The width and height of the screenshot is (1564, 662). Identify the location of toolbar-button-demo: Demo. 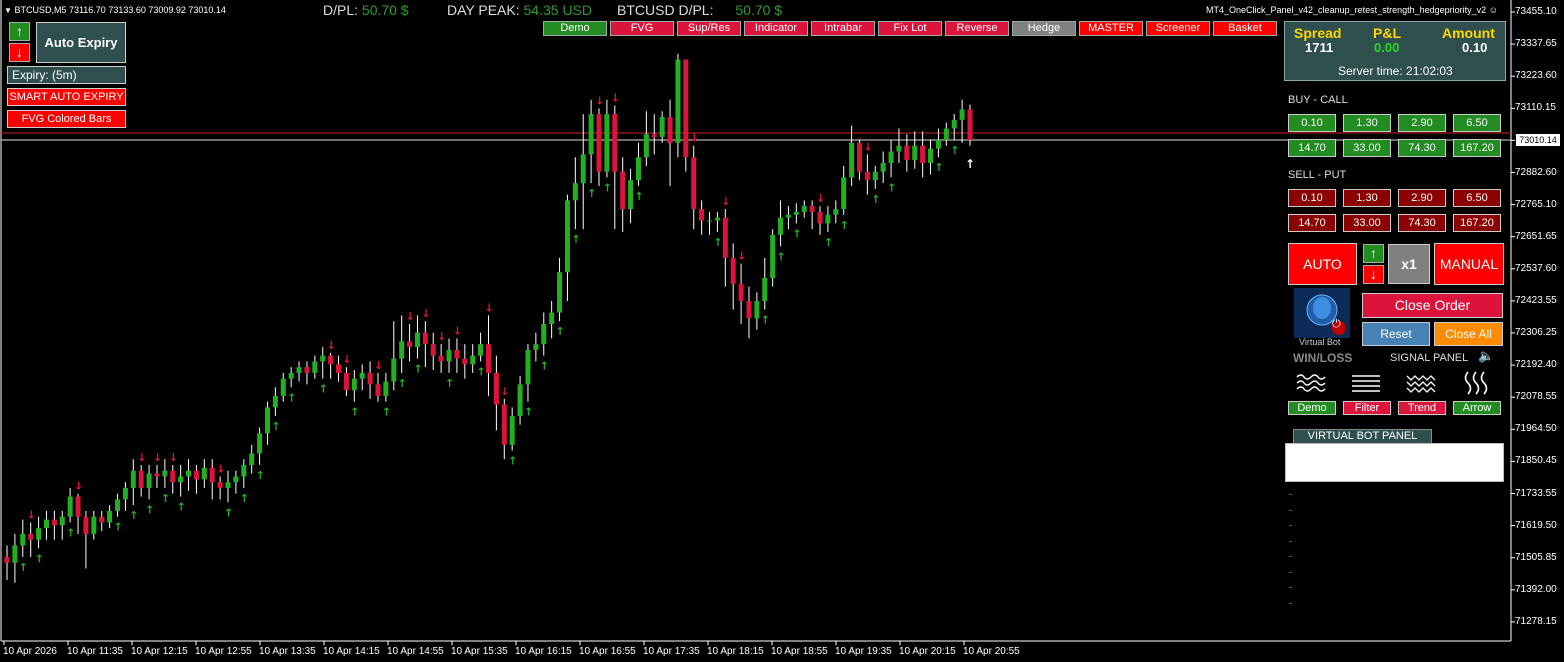
(575, 28).